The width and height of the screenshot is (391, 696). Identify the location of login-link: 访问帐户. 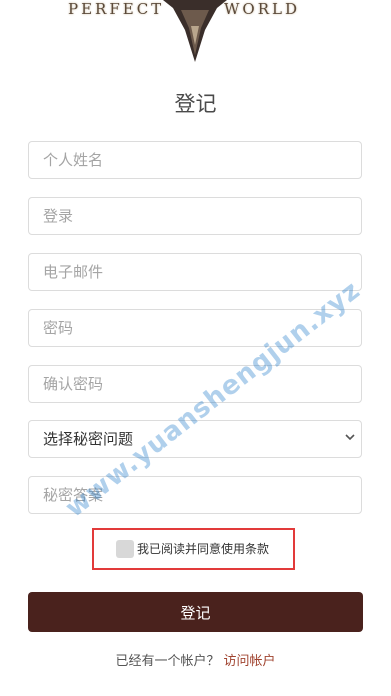
(250, 661).